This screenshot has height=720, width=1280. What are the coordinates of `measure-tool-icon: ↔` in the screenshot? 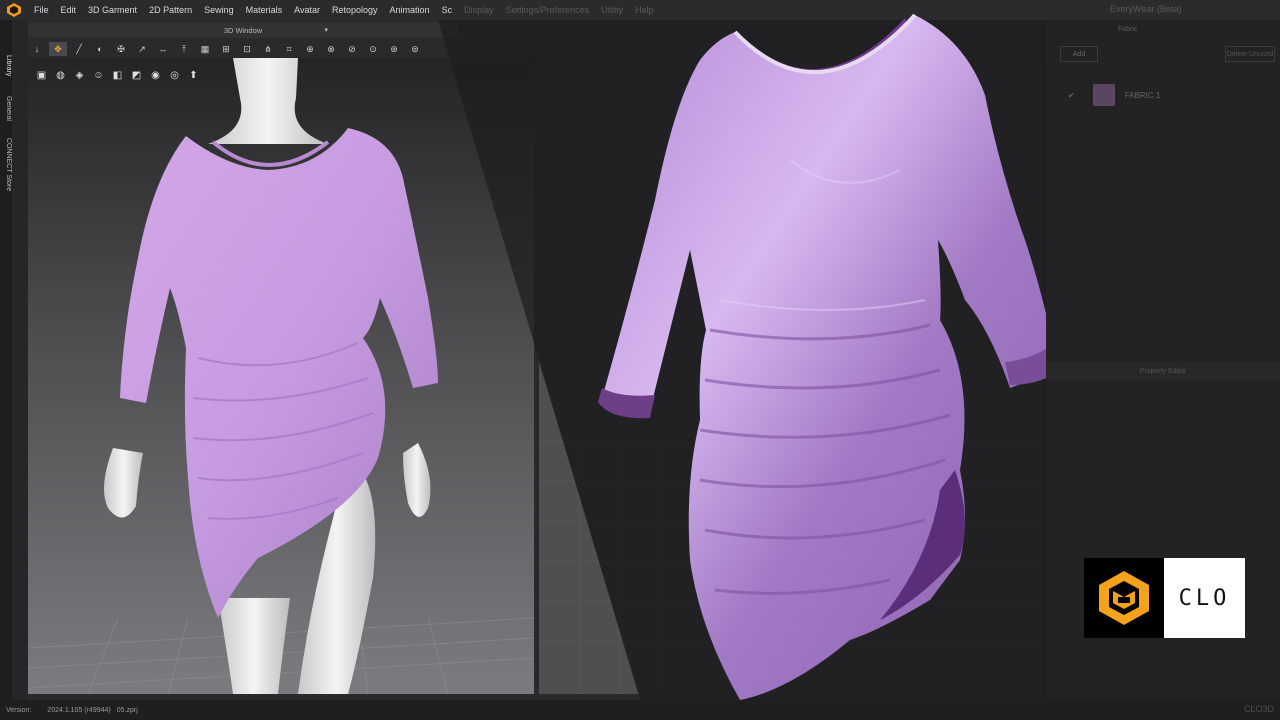 It's located at (163, 49).